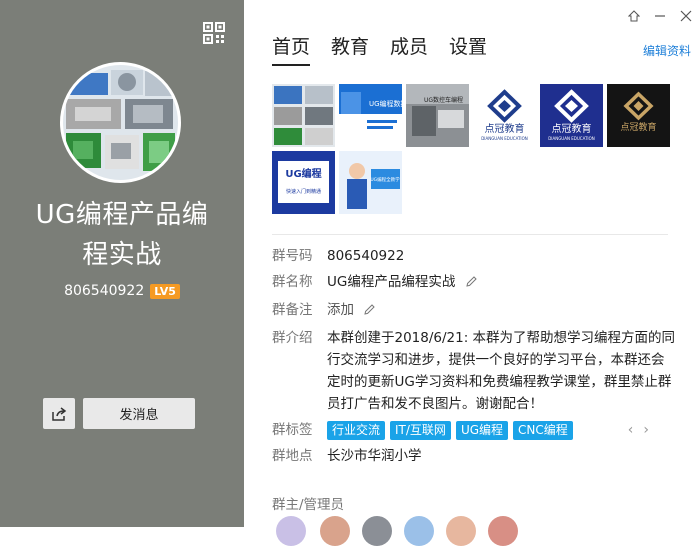 This screenshot has height=546, width=700. What do you see at coordinates (437, 115) in the screenshot?
I see `album-photo-lathe: UG数控车编程` at bounding box center [437, 115].